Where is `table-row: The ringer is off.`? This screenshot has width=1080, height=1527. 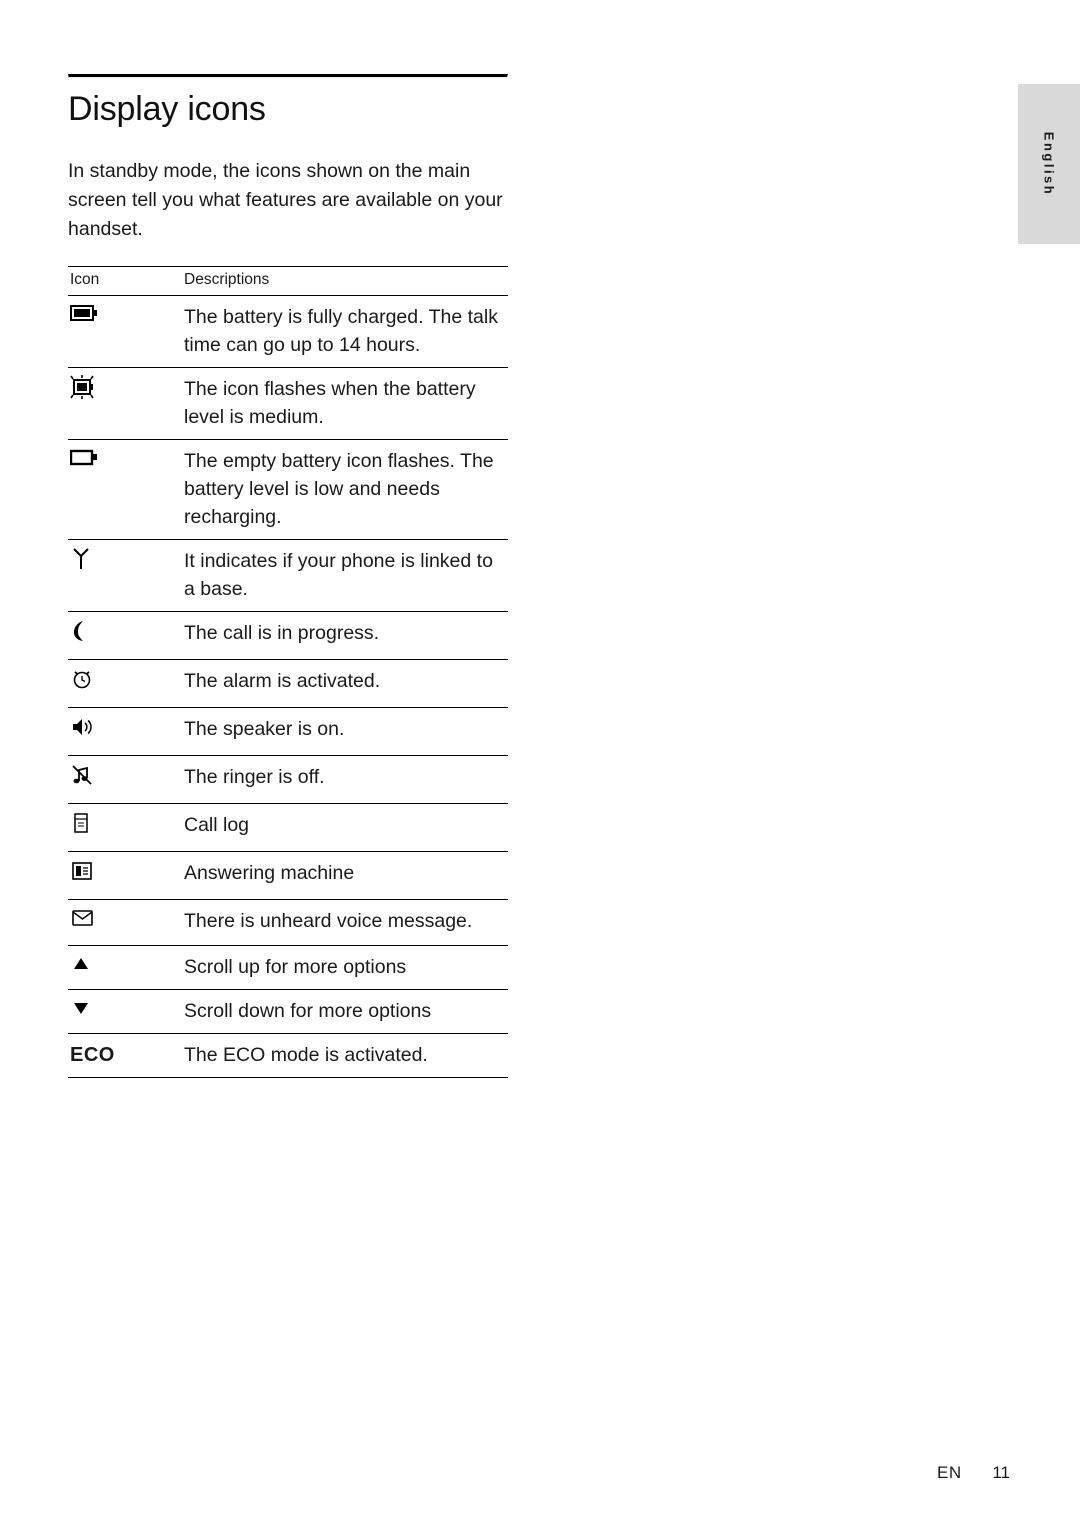
table-row: The ringer is off. is located at coordinates (288, 779).